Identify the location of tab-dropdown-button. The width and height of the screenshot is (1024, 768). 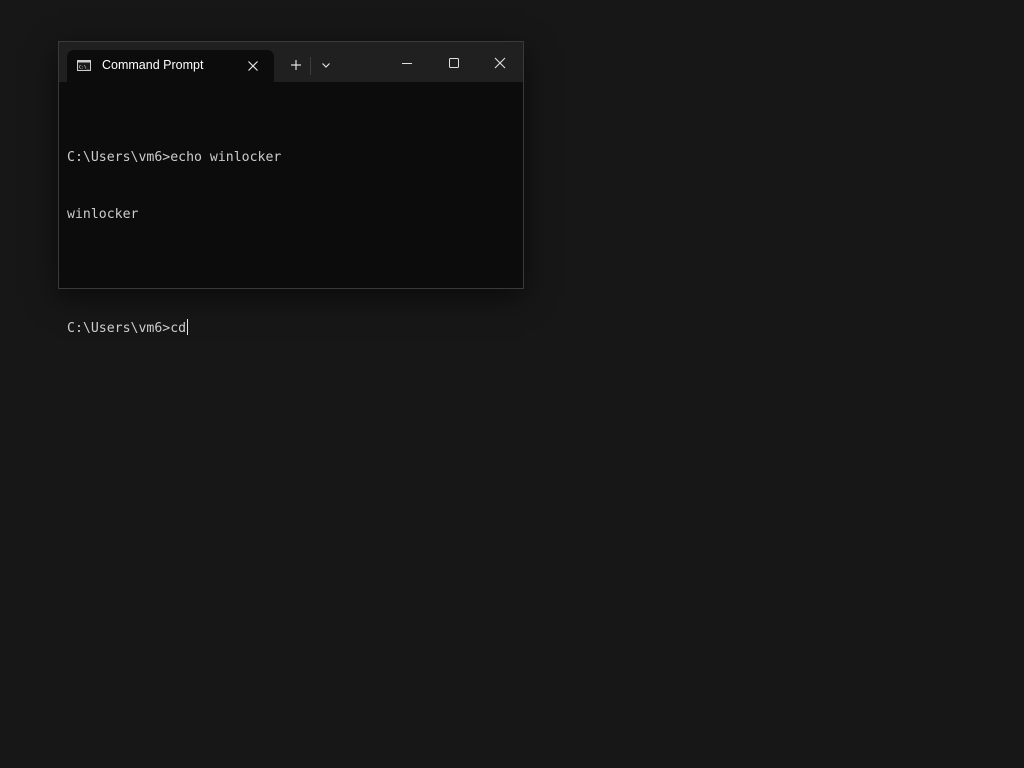
(326, 65).